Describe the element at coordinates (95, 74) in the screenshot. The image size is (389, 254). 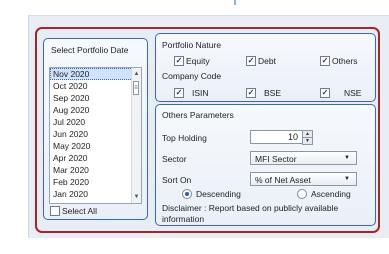
I see `list-item: Nov 2020` at that location.